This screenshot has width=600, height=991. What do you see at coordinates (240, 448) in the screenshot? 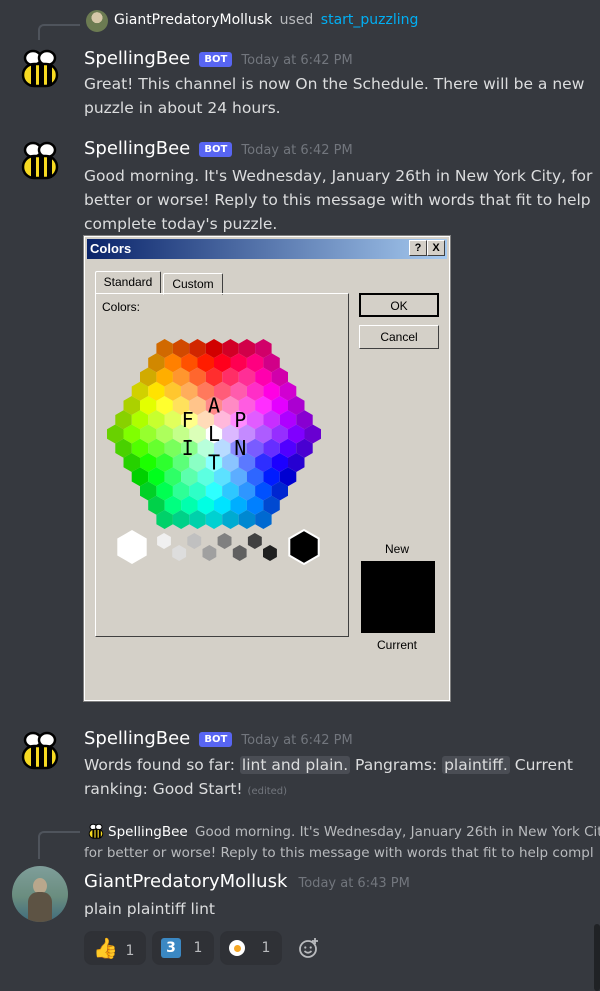
I see `puzzle-letter: N` at bounding box center [240, 448].